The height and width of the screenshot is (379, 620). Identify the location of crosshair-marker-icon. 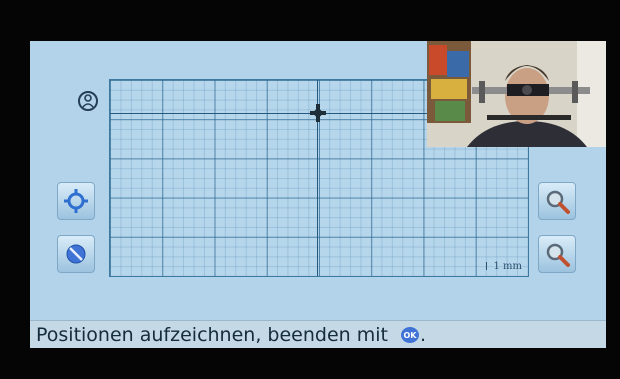
(318, 113).